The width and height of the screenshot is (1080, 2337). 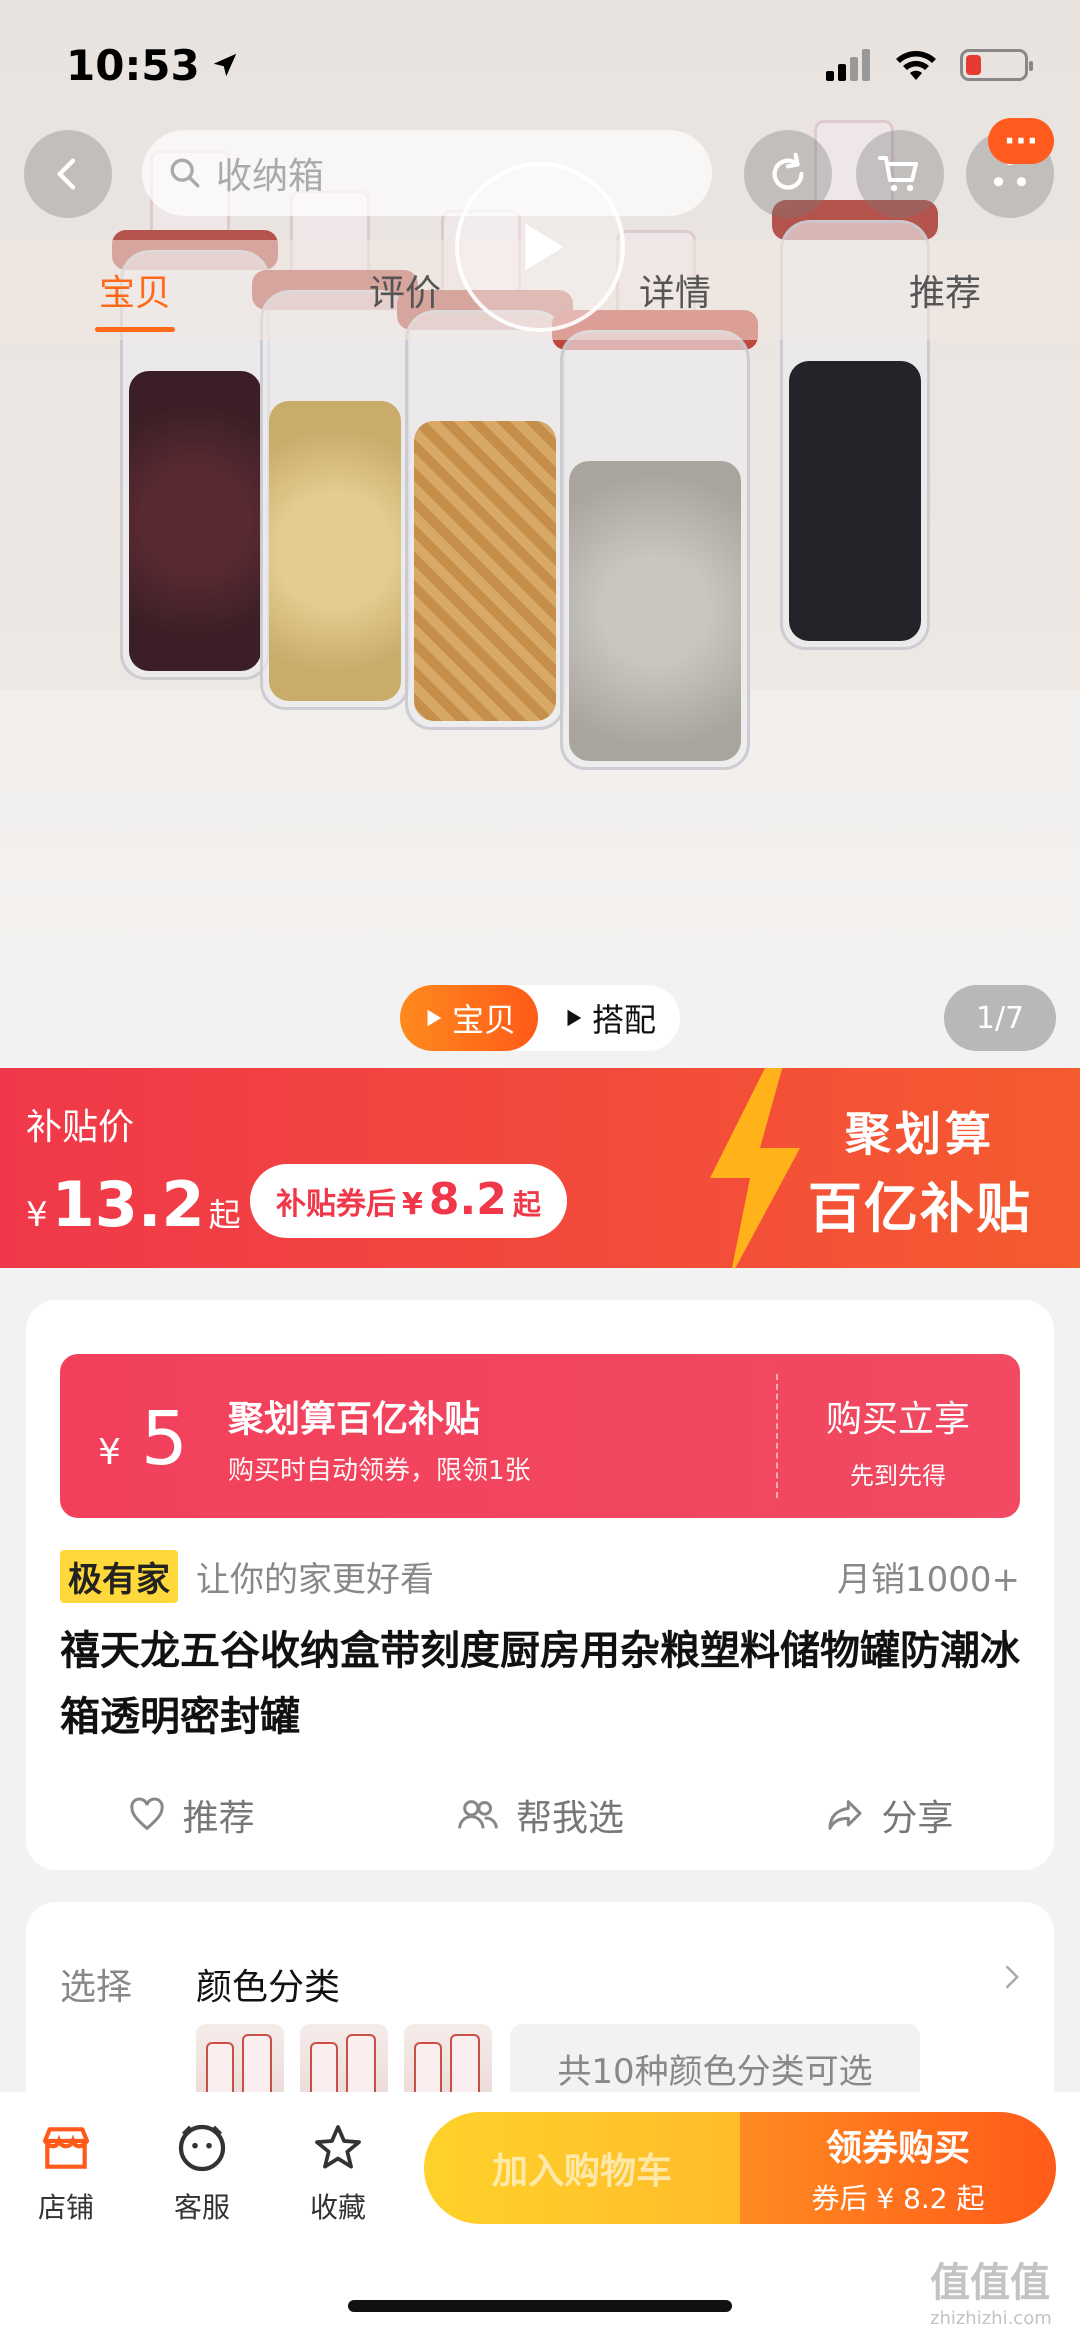 I want to click on star-icon, so click(x=338, y=2147).